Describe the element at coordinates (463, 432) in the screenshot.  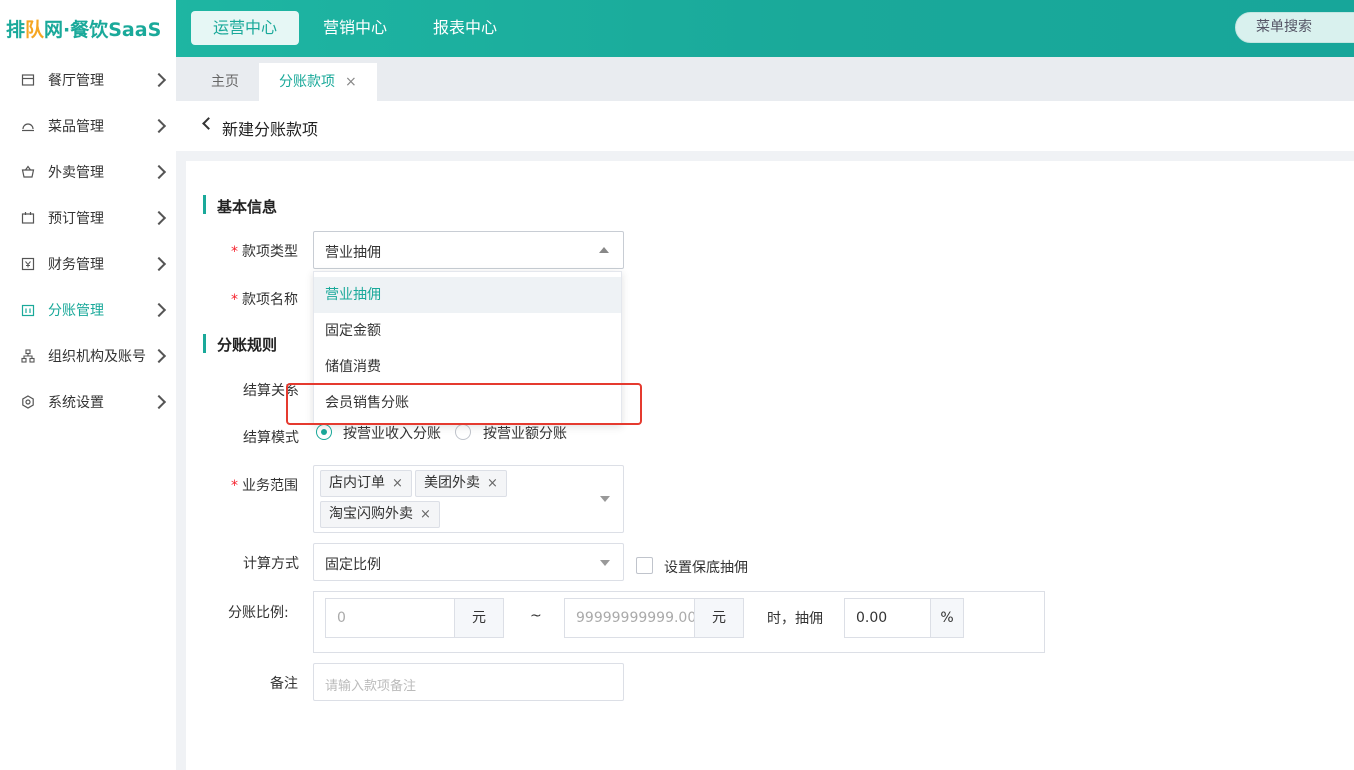
I see `settle-mode-radio-turnover` at that location.